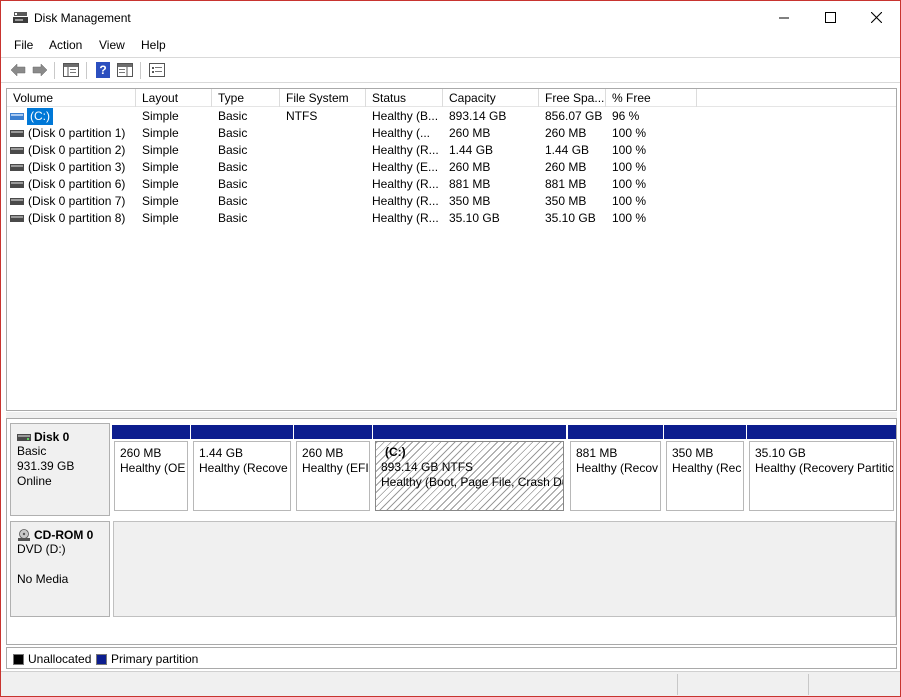  Describe the element at coordinates (427, 467) in the screenshot. I see `partition-size: 893.14 GB NTFS` at that location.